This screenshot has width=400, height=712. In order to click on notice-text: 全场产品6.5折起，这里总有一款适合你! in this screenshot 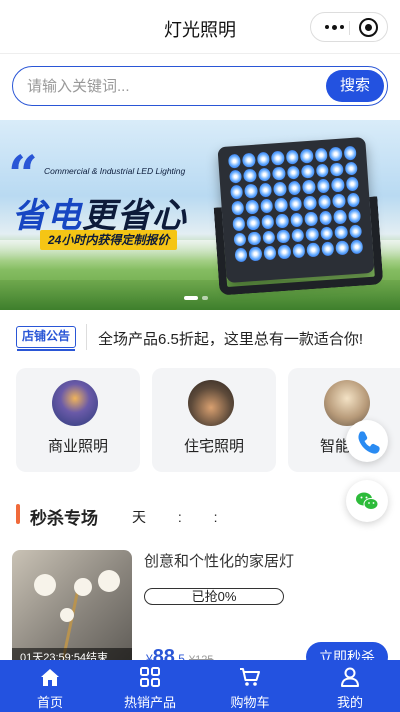, I will do `click(231, 339)`.